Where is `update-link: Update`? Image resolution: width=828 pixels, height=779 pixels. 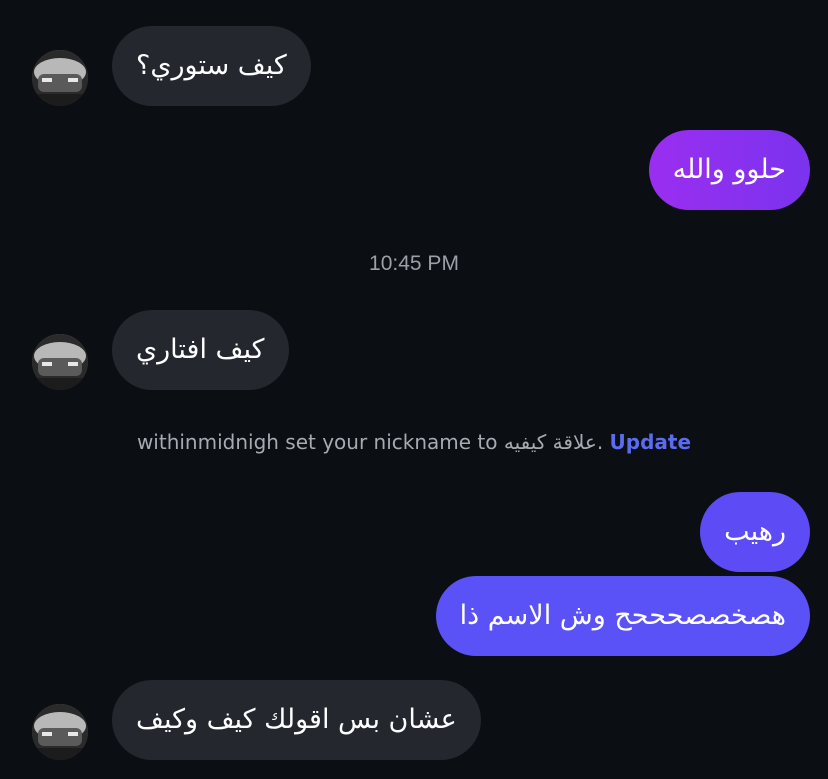 update-link: Update is located at coordinates (651, 442).